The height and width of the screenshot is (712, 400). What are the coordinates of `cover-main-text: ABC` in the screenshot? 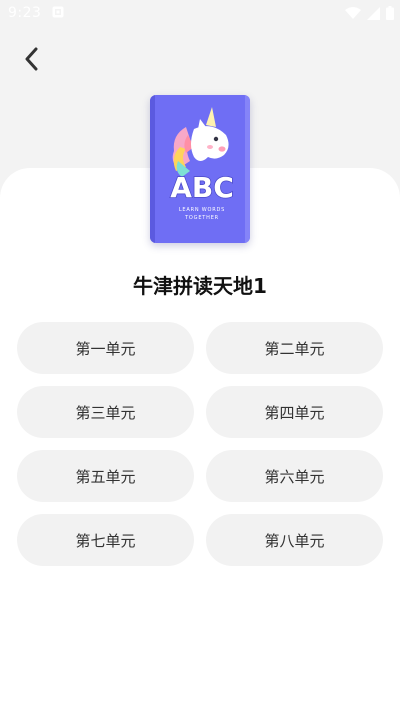 It's located at (202, 187).